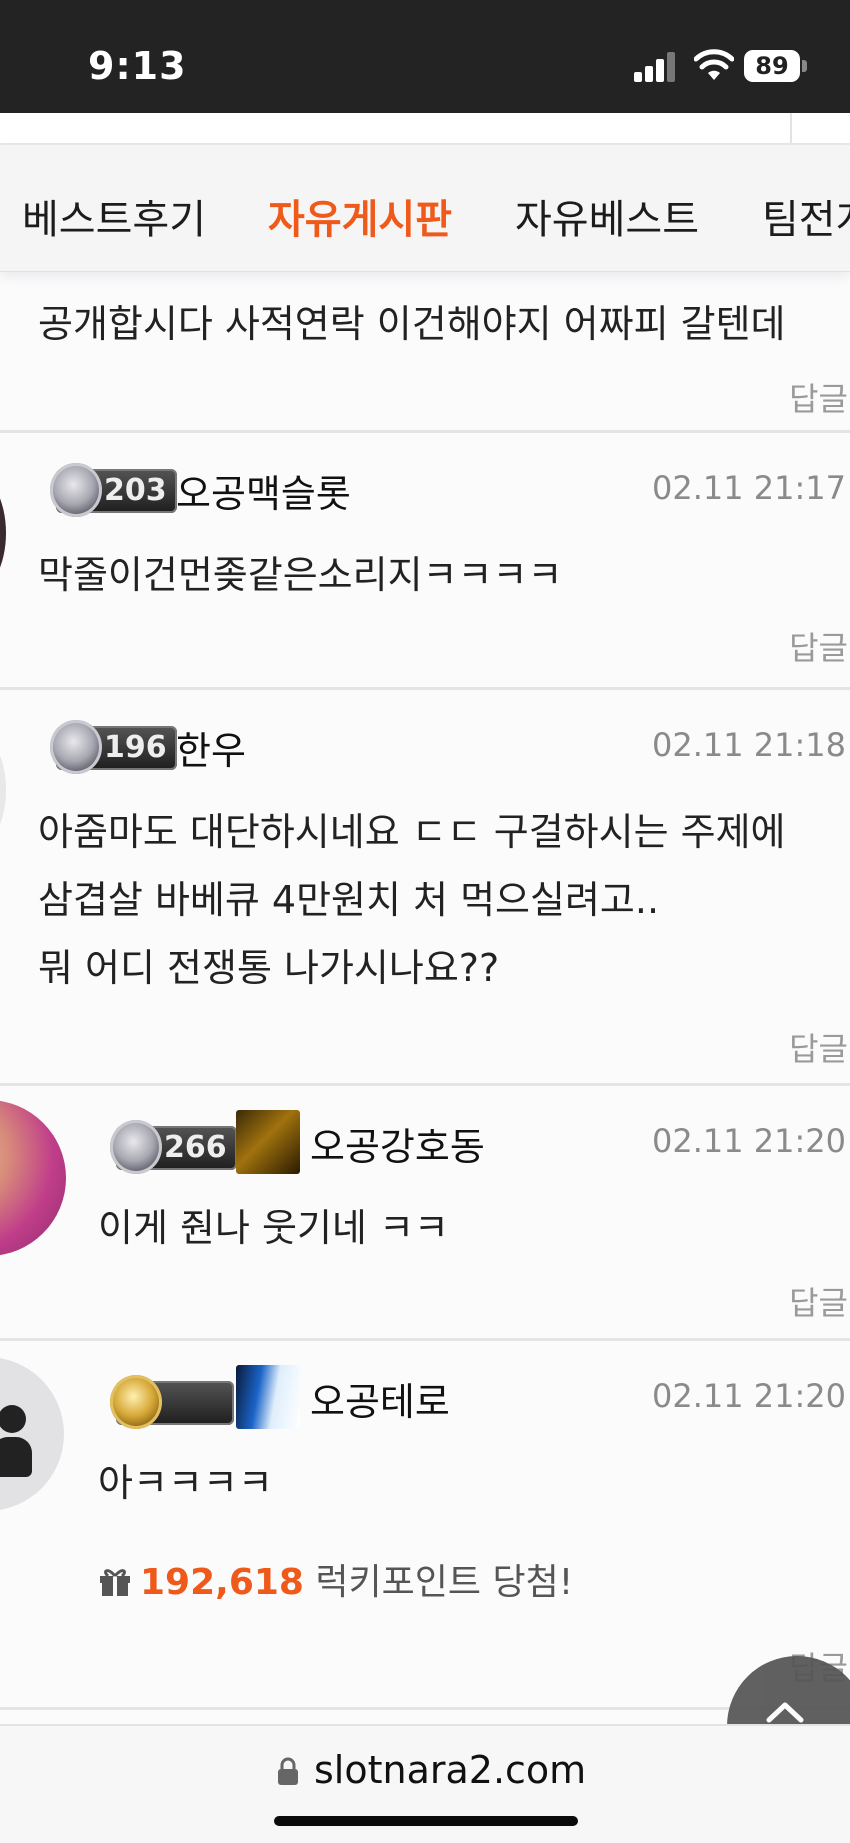 Image resolution: width=850 pixels, height=1843 pixels. What do you see at coordinates (444, 1582) in the screenshot?
I see `lucky-points-label: 럭키포인트 당첨!` at bounding box center [444, 1582].